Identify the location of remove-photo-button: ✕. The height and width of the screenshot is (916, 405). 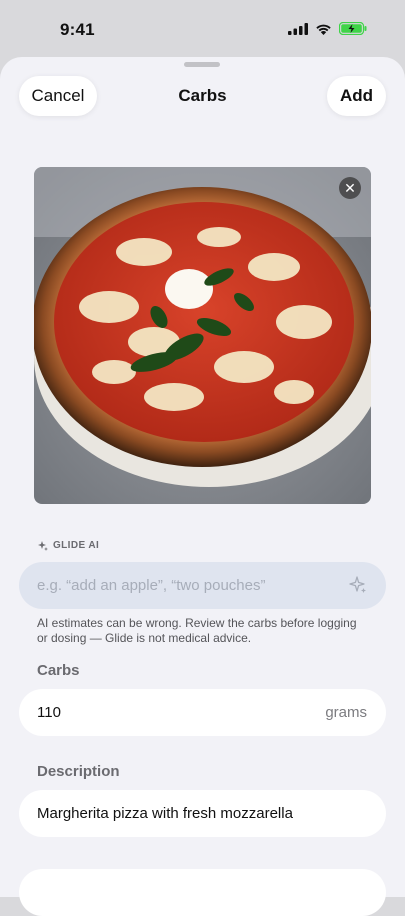
(350, 188).